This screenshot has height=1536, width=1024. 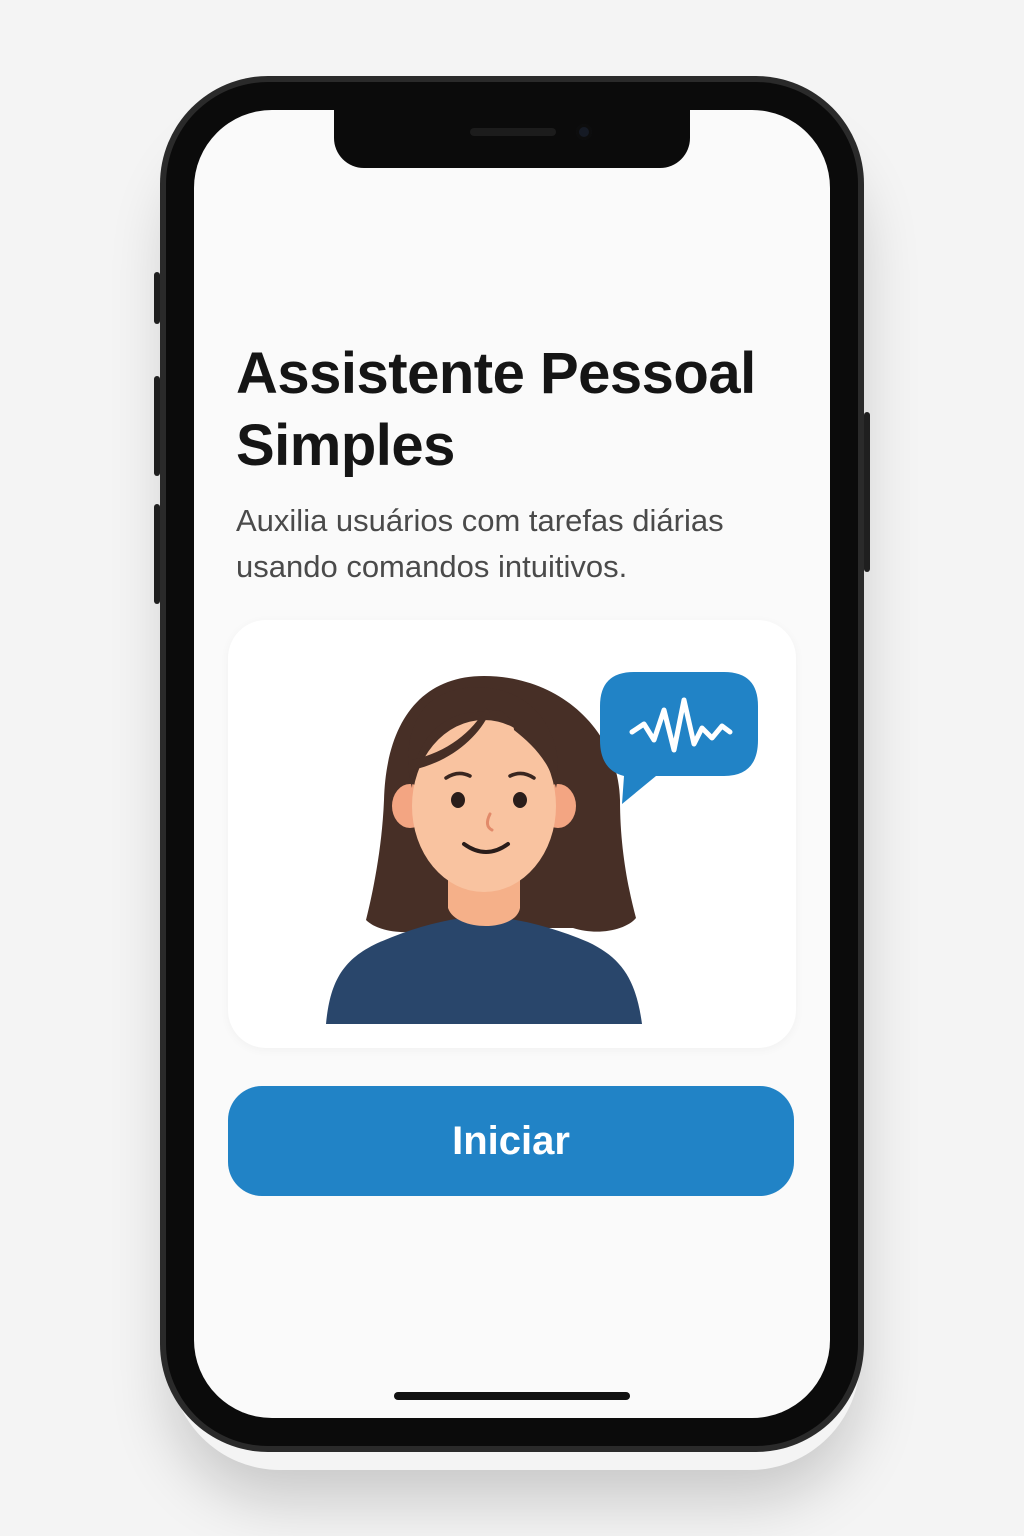 What do you see at coordinates (512, 1396) in the screenshot?
I see `home-indicator` at bounding box center [512, 1396].